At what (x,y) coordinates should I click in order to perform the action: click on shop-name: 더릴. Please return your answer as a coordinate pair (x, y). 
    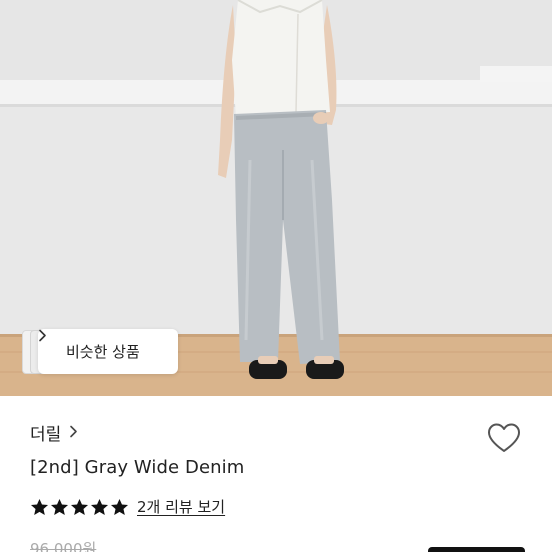
    Looking at the image, I should click on (45, 432).